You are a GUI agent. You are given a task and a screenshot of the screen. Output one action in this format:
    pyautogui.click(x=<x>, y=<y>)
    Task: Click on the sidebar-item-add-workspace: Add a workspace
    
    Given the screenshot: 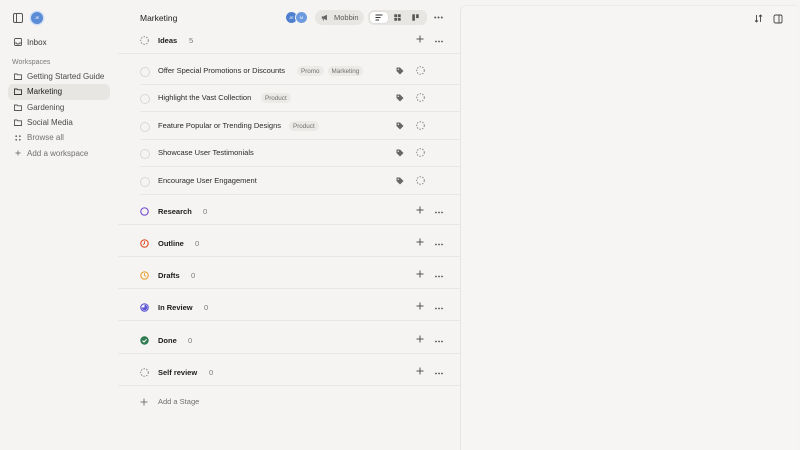 What is the action you would take?
    pyautogui.click(x=59, y=152)
    